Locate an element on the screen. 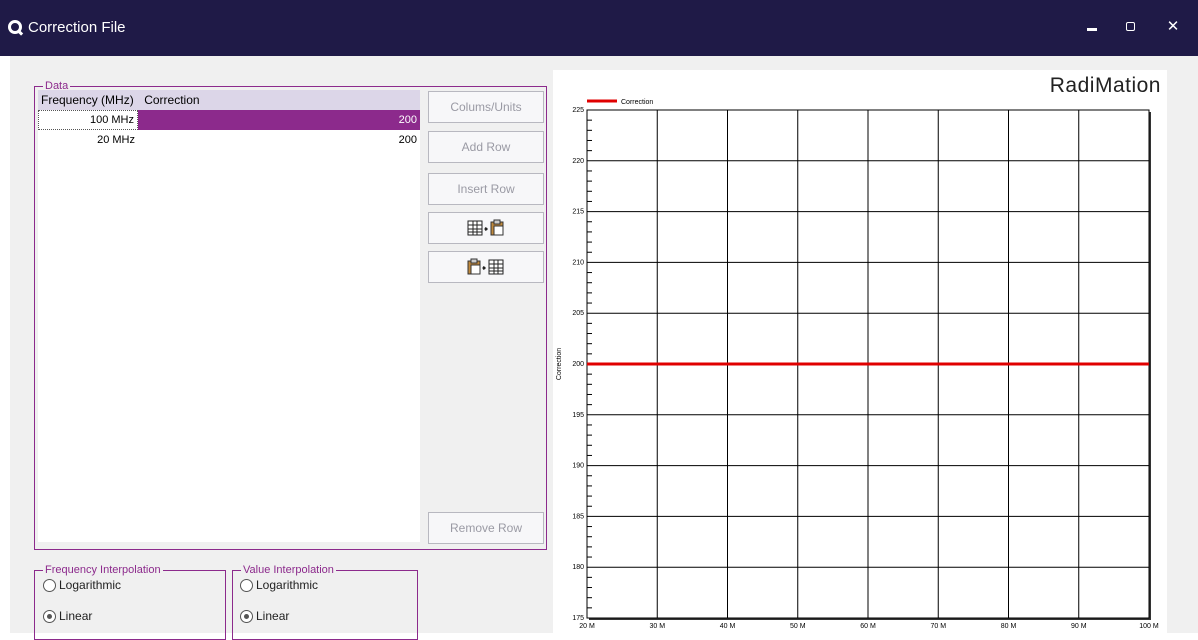 The width and height of the screenshot is (1198, 640). x-tick-label: 50 M is located at coordinates (798, 626).